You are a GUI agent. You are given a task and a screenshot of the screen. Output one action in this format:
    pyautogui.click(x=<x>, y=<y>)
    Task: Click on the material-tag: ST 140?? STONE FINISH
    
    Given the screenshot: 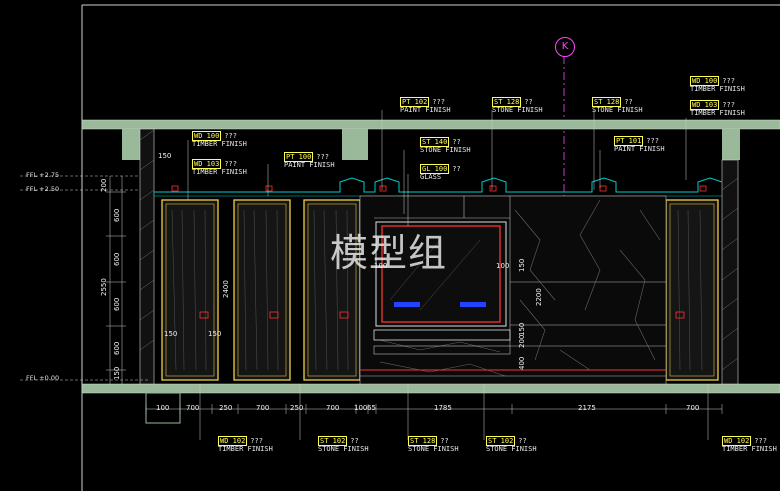 What is the action you would take?
    pyautogui.click(x=445, y=145)
    